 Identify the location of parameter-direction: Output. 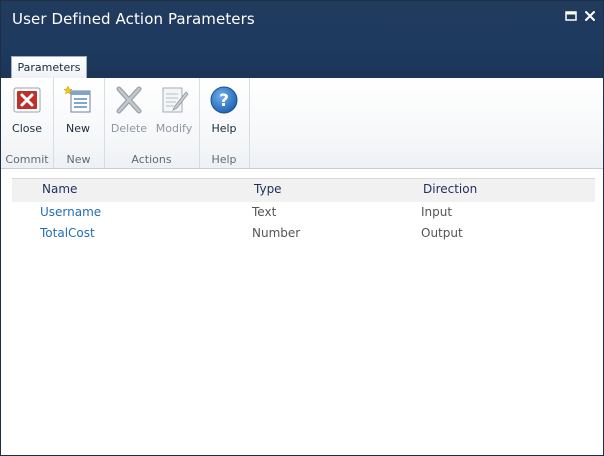
(442, 233).